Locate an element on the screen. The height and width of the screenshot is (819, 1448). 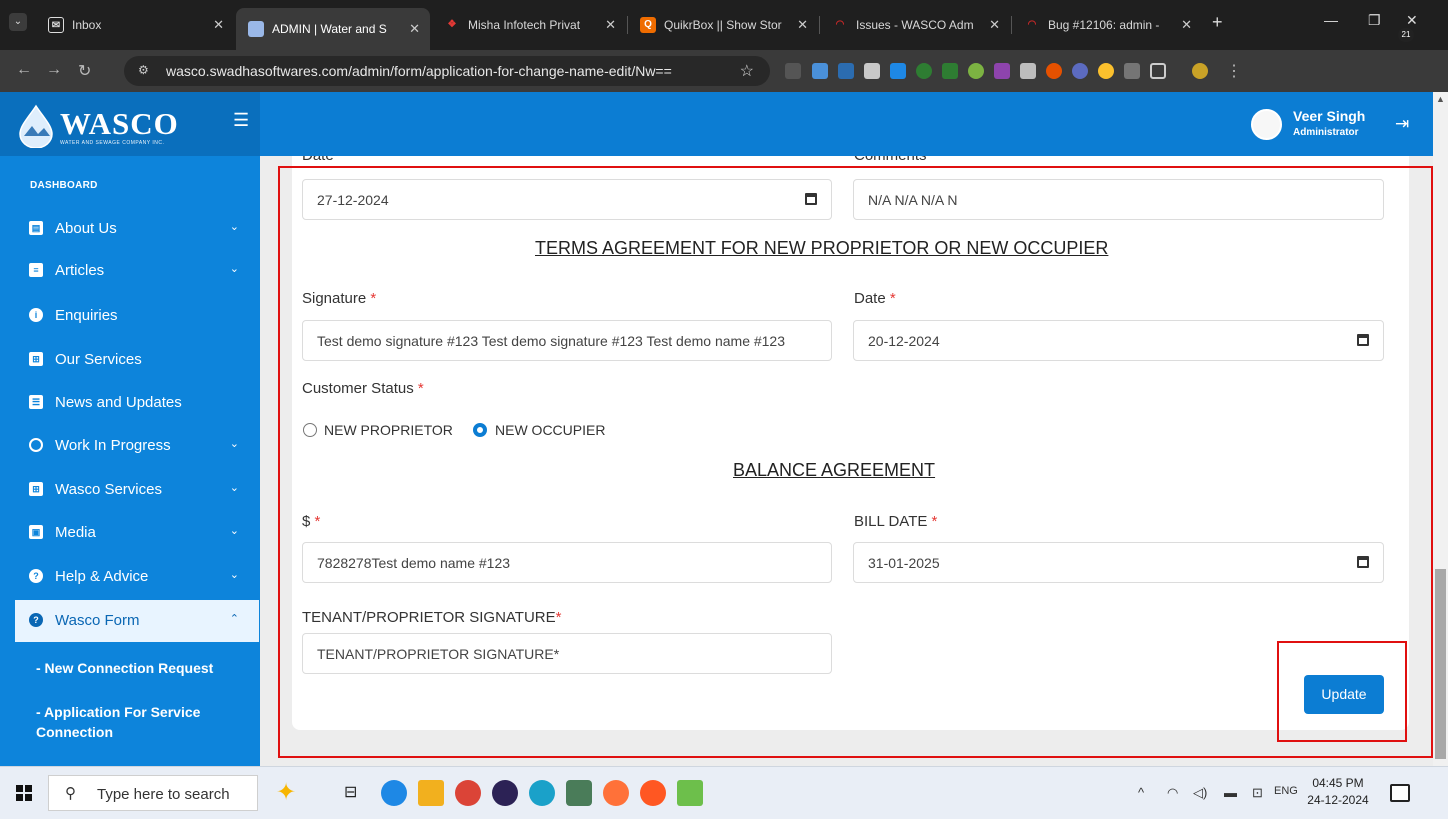
profile-avatar-icon is located at coordinates (1200, 71).